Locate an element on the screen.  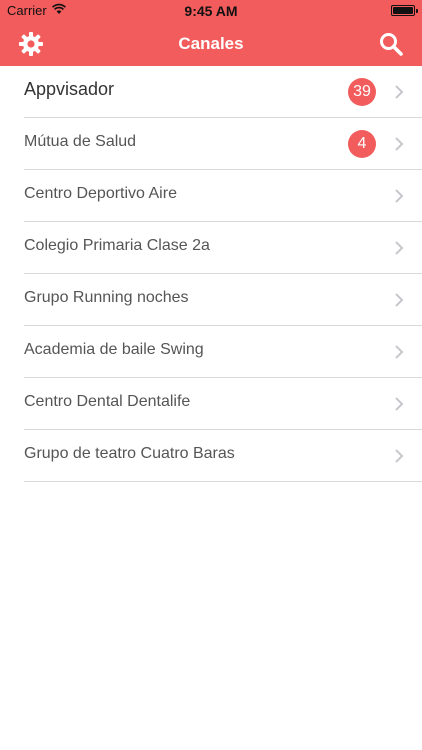
channel-row: Centro Dental Dentalife is located at coordinates (223, 404).